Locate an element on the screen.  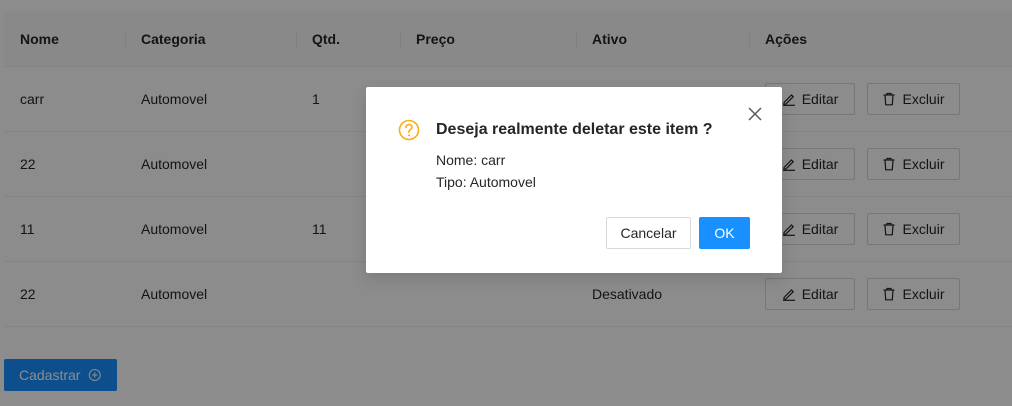
dialog-item-name: Nome: carr is located at coordinates (471, 160).